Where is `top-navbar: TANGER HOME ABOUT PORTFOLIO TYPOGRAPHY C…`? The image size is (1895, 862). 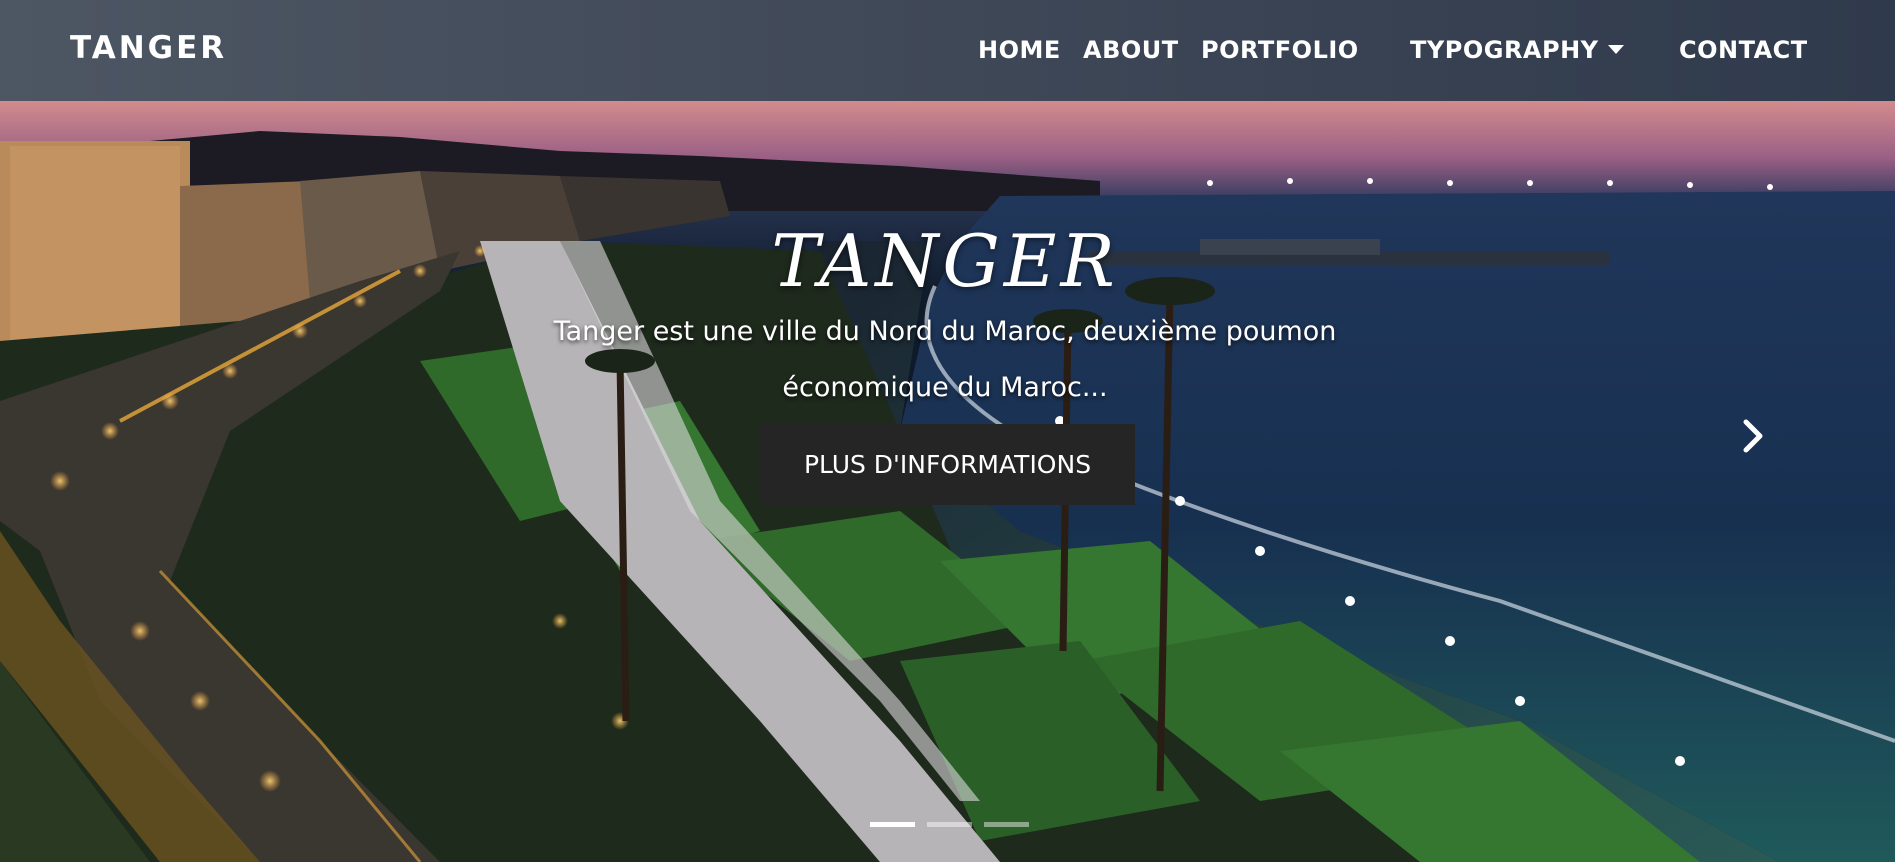
top-navbar: TANGER HOME ABOUT PORTFOLIO TYPOGRAPHY C… is located at coordinates (947, 50).